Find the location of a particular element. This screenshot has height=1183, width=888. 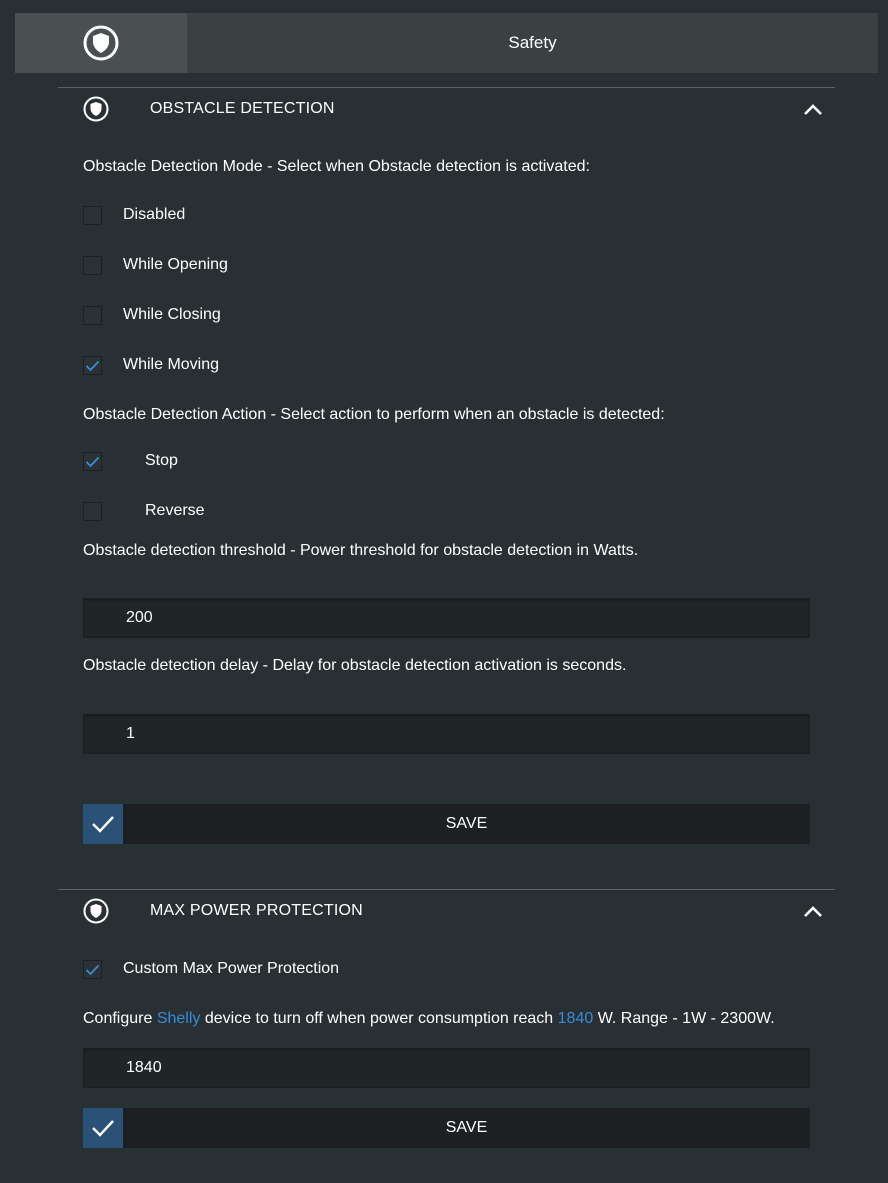

max-power-save-button: SAVE is located at coordinates (466, 1128).